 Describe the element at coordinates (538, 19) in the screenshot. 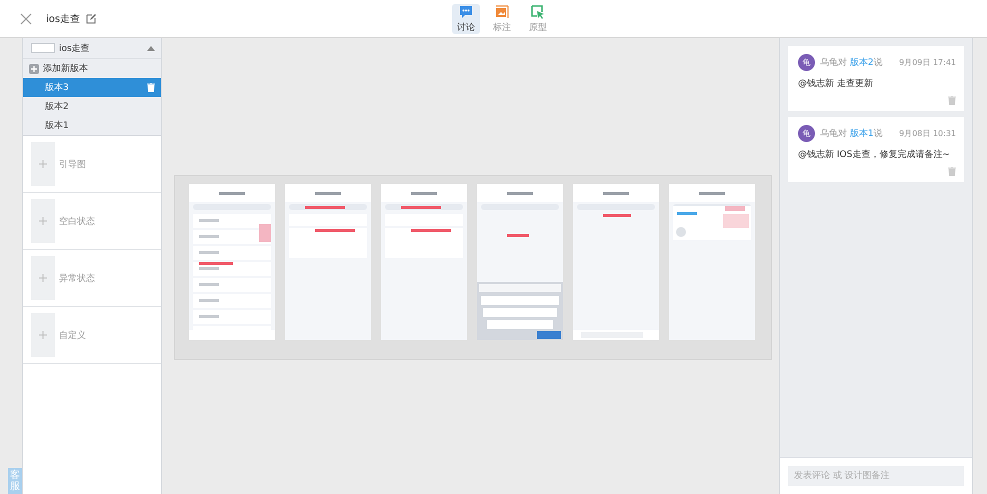

I see `toolbar-tab: 原型` at that location.